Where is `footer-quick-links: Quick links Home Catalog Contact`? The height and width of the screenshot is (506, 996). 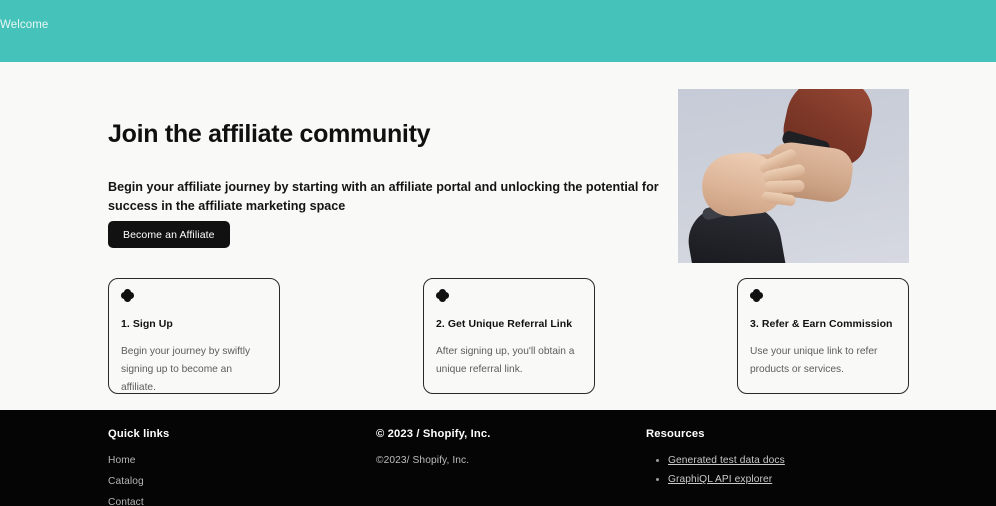
footer-quick-links: Quick links Home Catalog Contact is located at coordinates (138, 467).